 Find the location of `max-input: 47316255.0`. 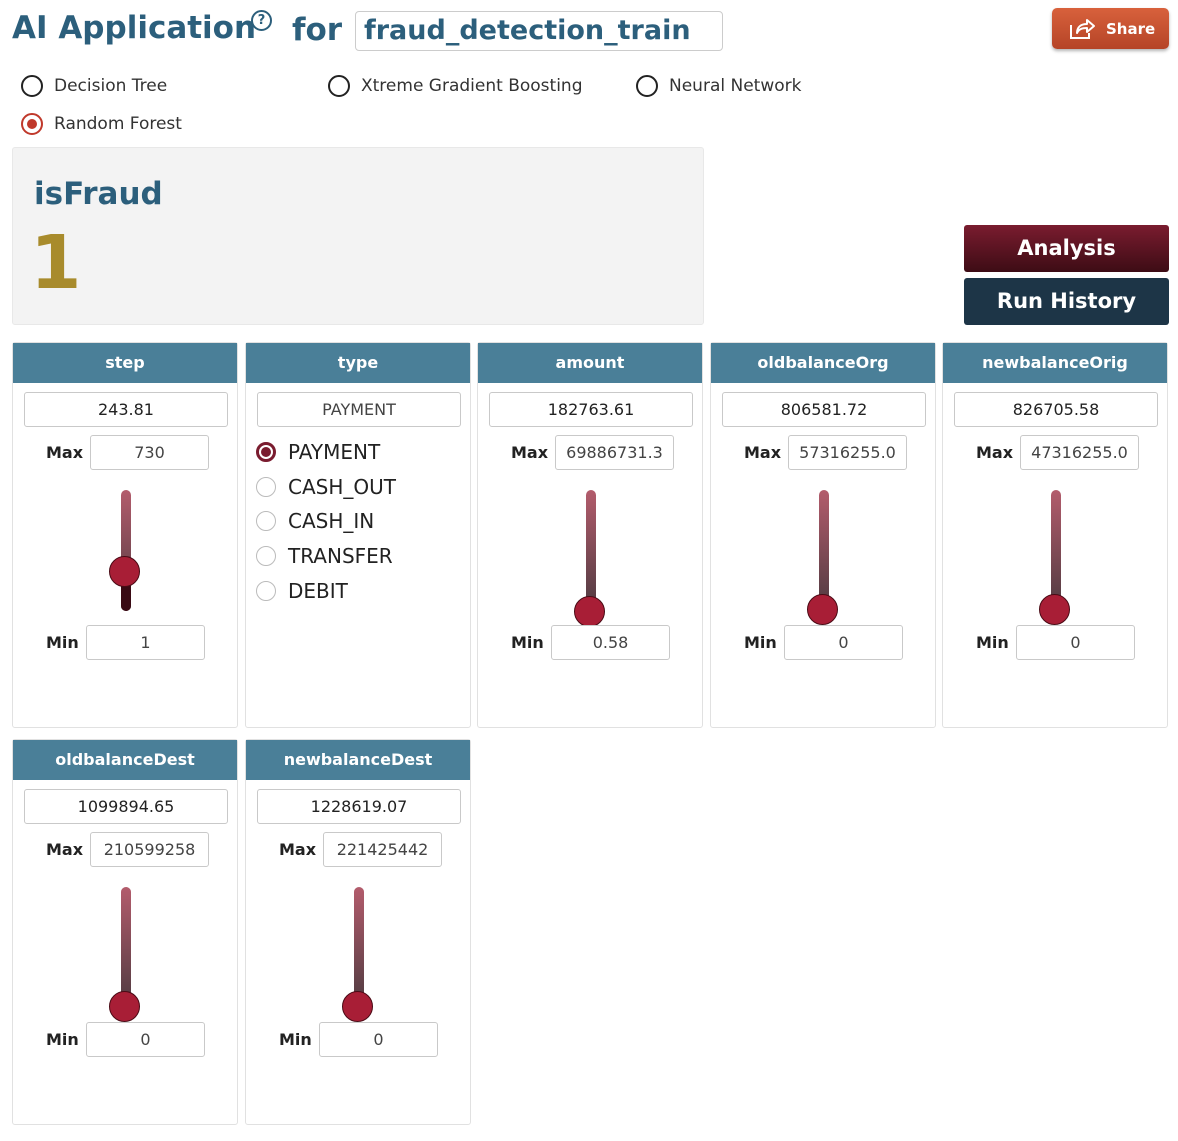

max-input: 47316255.0 is located at coordinates (1079, 452).